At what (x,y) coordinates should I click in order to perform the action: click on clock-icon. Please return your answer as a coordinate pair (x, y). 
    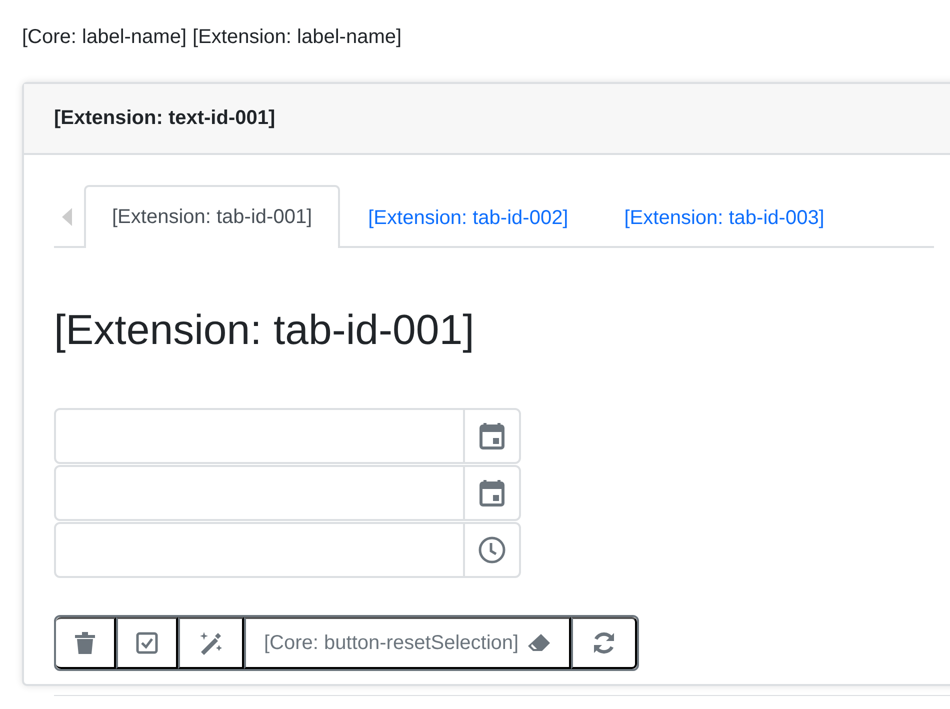
    Looking at the image, I should click on (492, 550).